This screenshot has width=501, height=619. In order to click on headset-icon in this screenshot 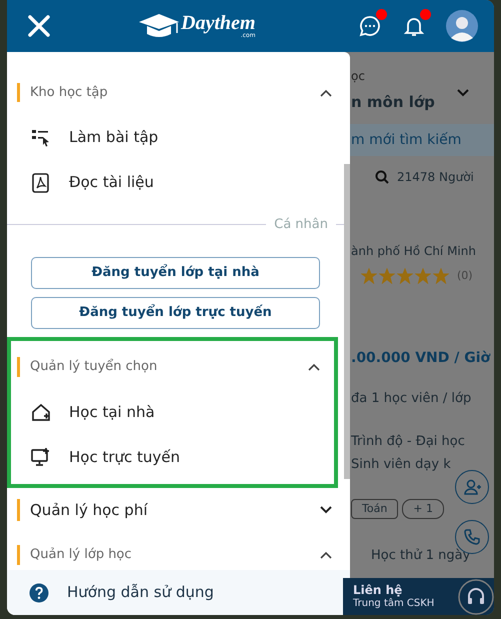, I will do `click(476, 596)`.